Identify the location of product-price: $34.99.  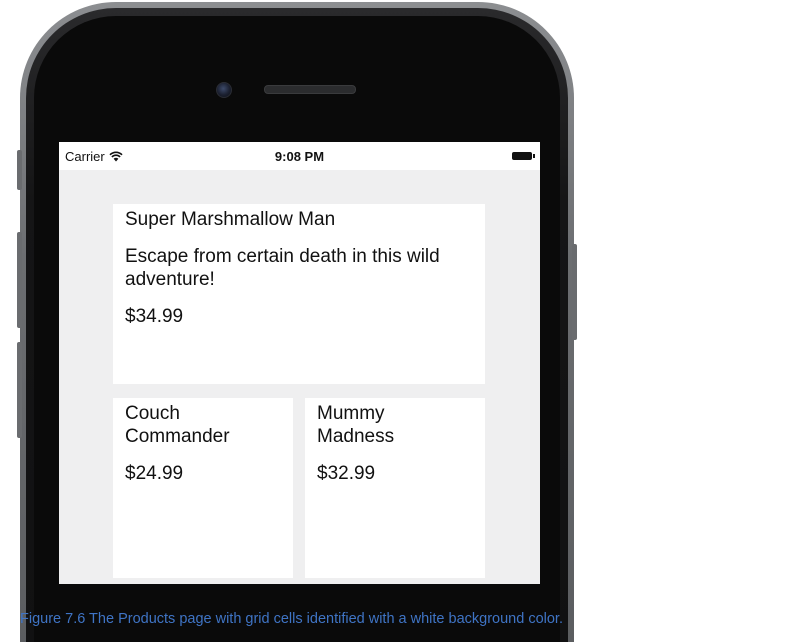
(154, 316).